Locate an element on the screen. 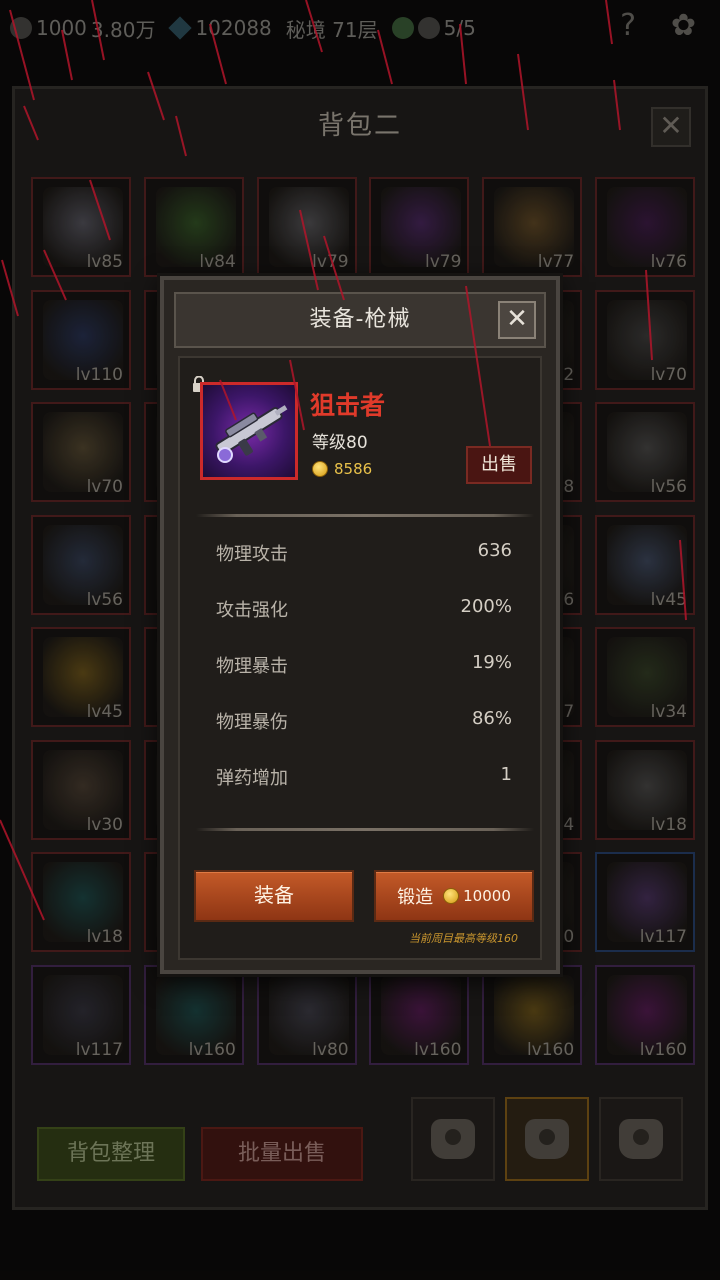  dialog-header: 装备-枪械 ✕ is located at coordinates (360, 320).